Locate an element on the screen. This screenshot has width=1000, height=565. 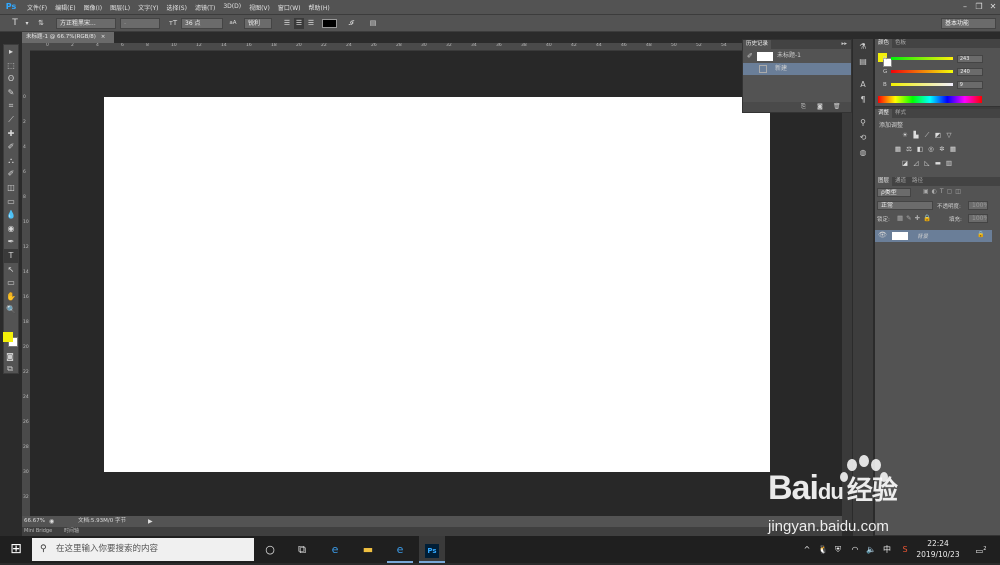
menu-item: 帮助(H) is located at coordinates (319, 7).